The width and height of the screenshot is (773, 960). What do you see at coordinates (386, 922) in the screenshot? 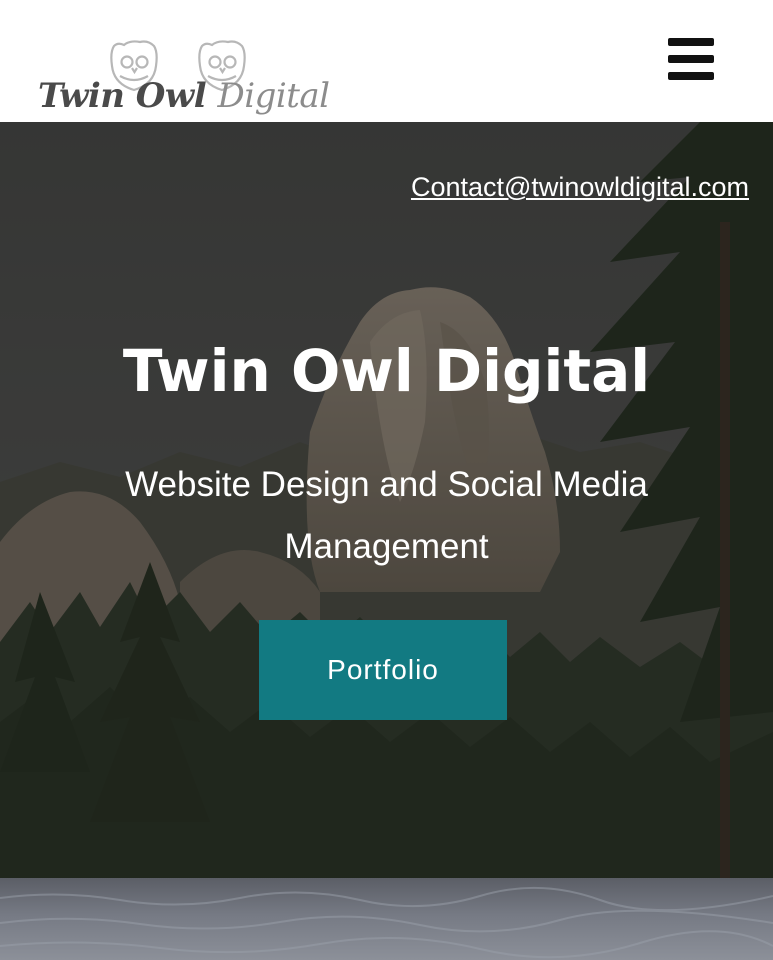
I see `water-texture-image` at bounding box center [386, 922].